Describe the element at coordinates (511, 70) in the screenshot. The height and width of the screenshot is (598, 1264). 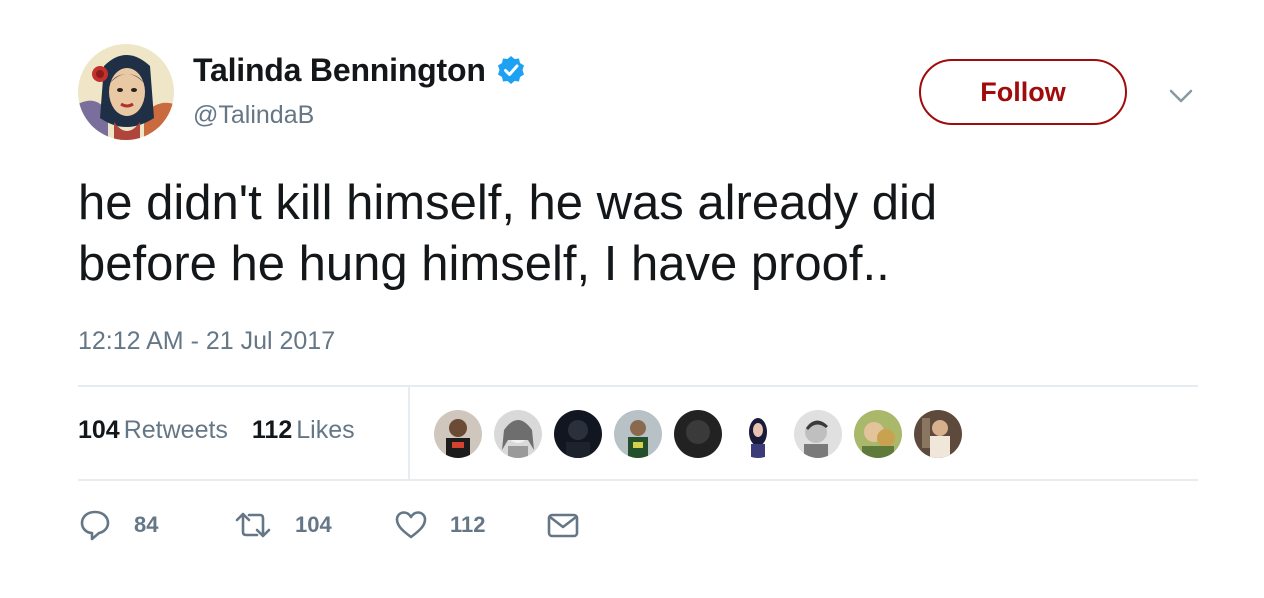
I see `verified-badge-icon` at that location.